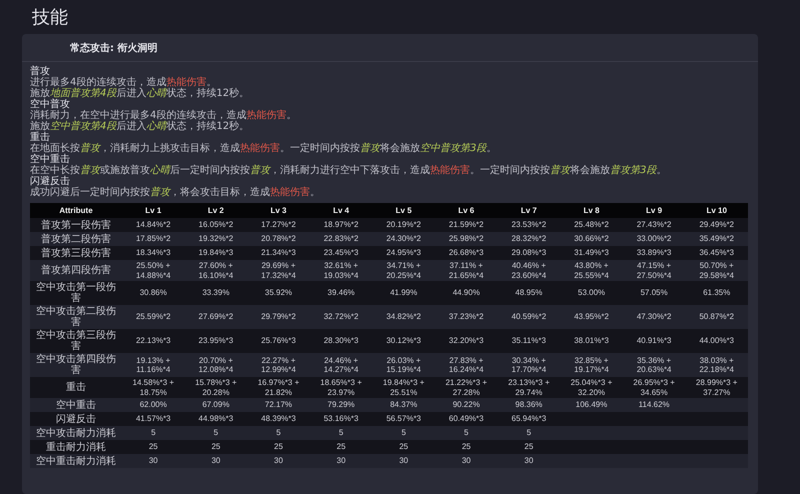 Image resolution: width=800 pixels, height=494 pixels. I want to click on table-cell: 50.70% + 29.58%*4, so click(716, 270).